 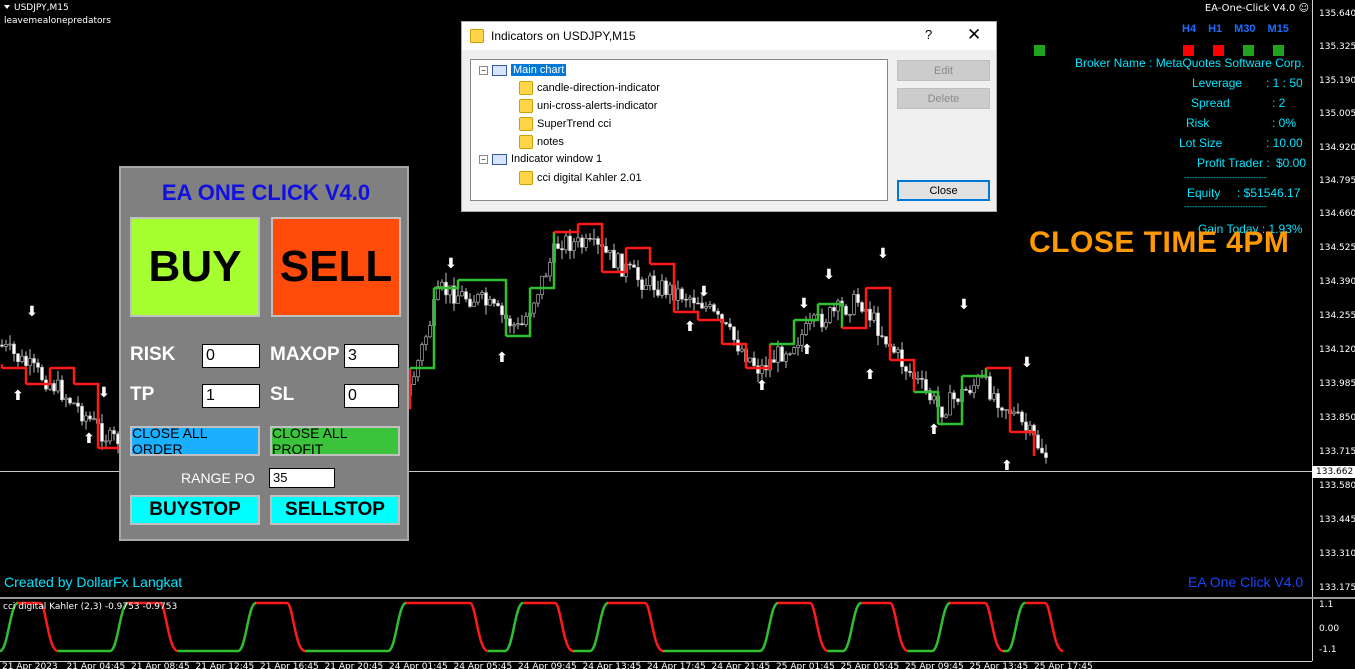 What do you see at coordinates (195, 441) in the screenshot?
I see `close-all-order-button: CLOSE ALL ORDER` at bounding box center [195, 441].